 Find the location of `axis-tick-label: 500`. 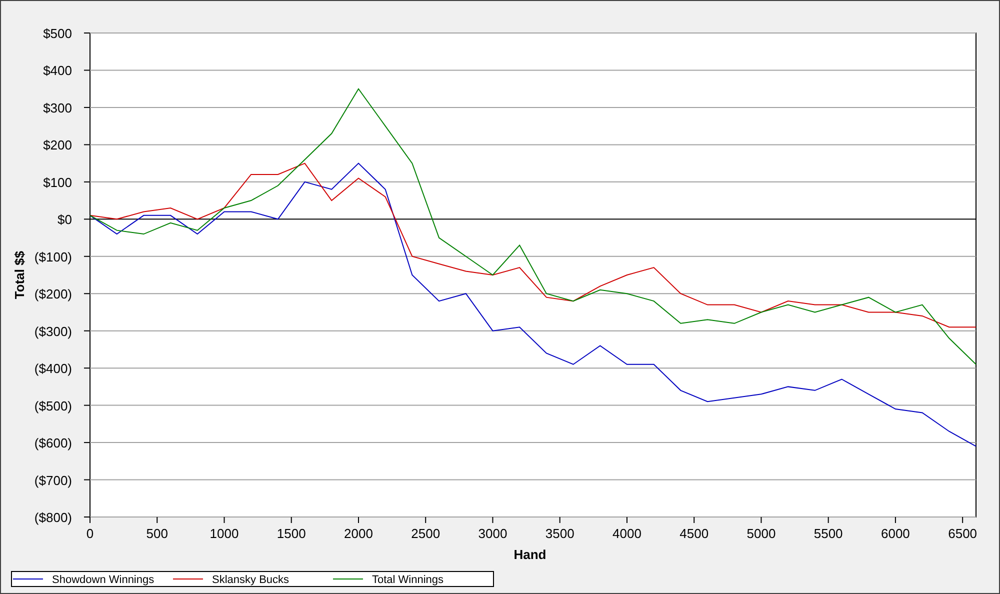

axis-tick-label: 500 is located at coordinates (157, 533).